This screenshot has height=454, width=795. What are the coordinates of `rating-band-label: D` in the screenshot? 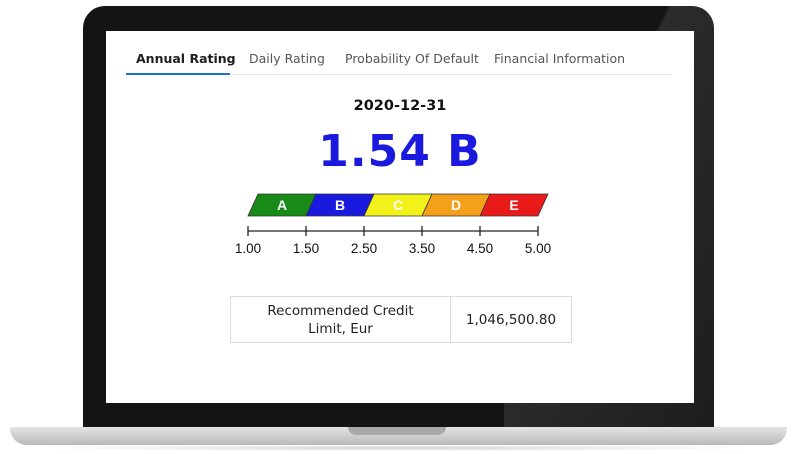 It's located at (456, 205).